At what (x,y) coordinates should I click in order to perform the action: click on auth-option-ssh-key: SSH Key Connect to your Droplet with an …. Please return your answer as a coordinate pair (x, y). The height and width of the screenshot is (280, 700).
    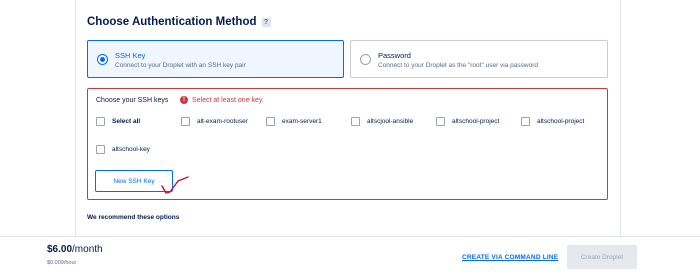
    Looking at the image, I should click on (215, 59).